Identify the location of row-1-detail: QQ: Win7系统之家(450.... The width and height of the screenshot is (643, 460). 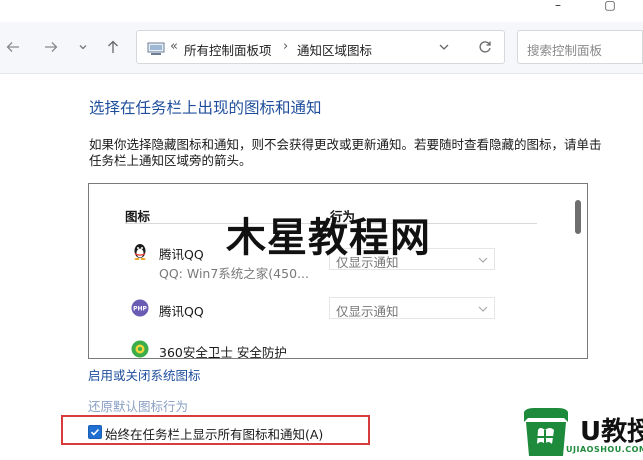
(234, 273).